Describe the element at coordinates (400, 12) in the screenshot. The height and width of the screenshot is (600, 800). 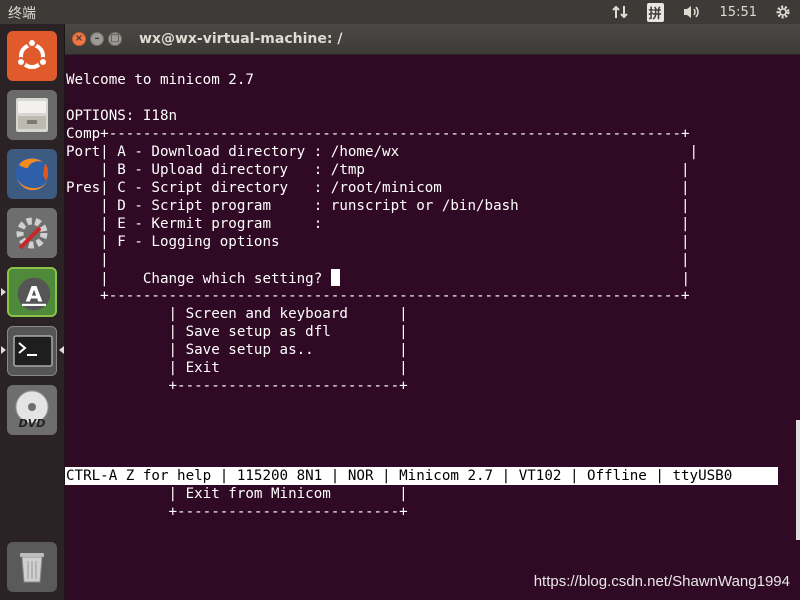
I see `top-panel: 终端 拼 15:51` at that location.